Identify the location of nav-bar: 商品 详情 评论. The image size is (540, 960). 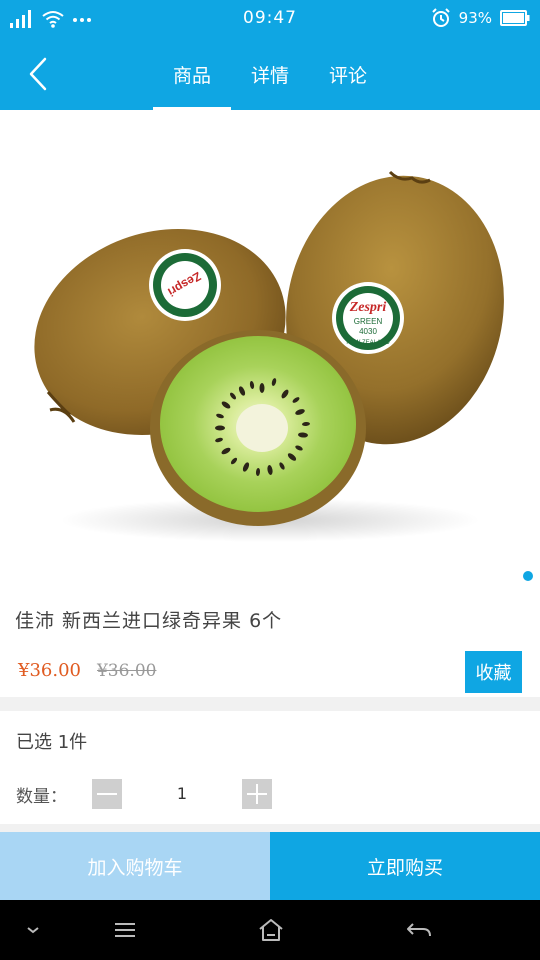
(270, 74).